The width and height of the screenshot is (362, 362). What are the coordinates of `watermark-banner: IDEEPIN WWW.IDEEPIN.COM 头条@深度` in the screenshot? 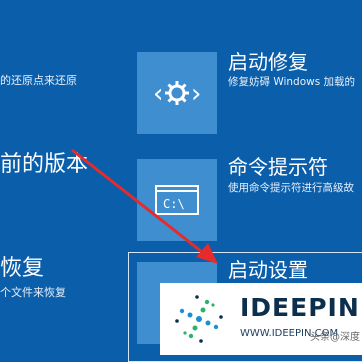 It's located at (261, 319).